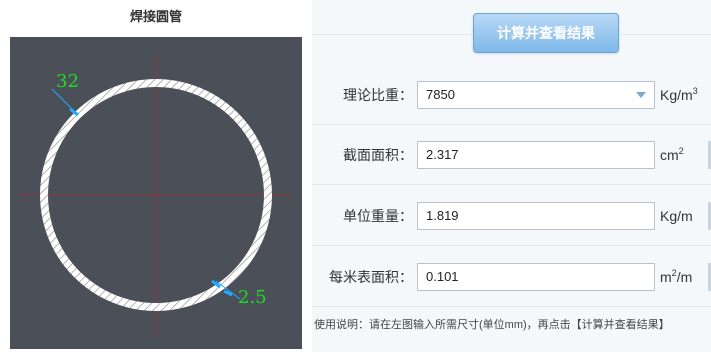  I want to click on unit-weight-unit: Kg/m, so click(676, 216).